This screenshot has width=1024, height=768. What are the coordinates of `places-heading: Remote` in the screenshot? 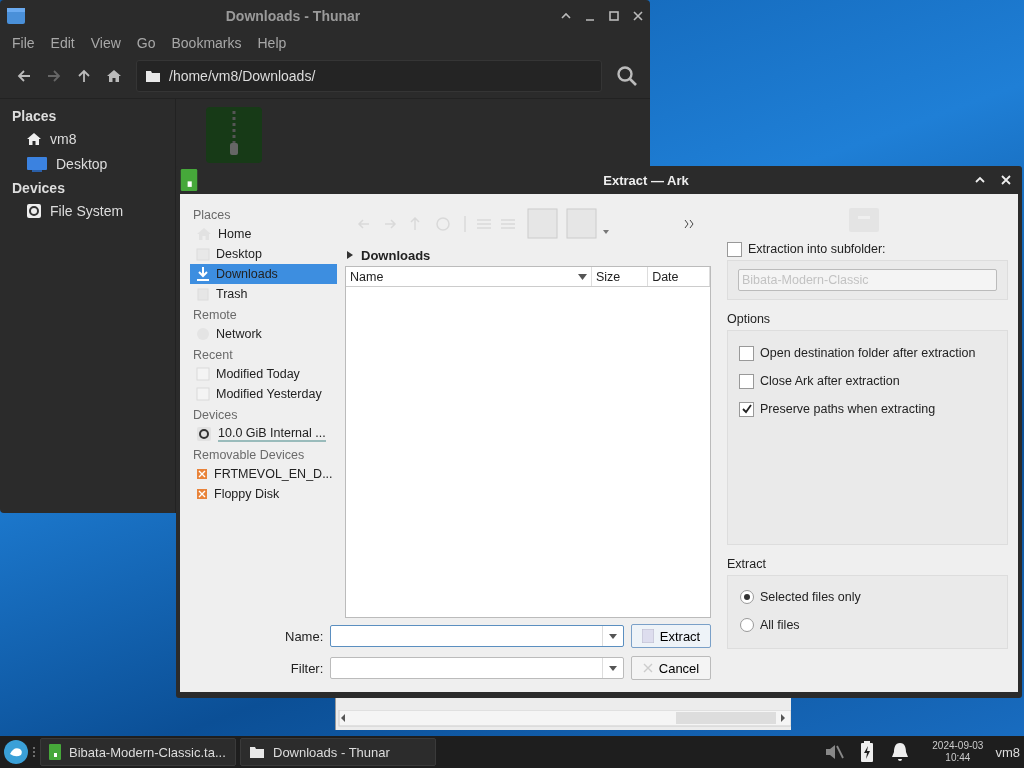 It's located at (215, 315).